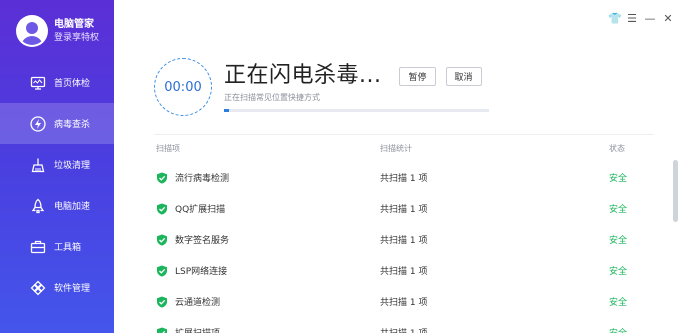 This screenshot has height=333, width=692. What do you see at coordinates (617, 148) in the screenshot?
I see `header-status: 状态` at bounding box center [617, 148].